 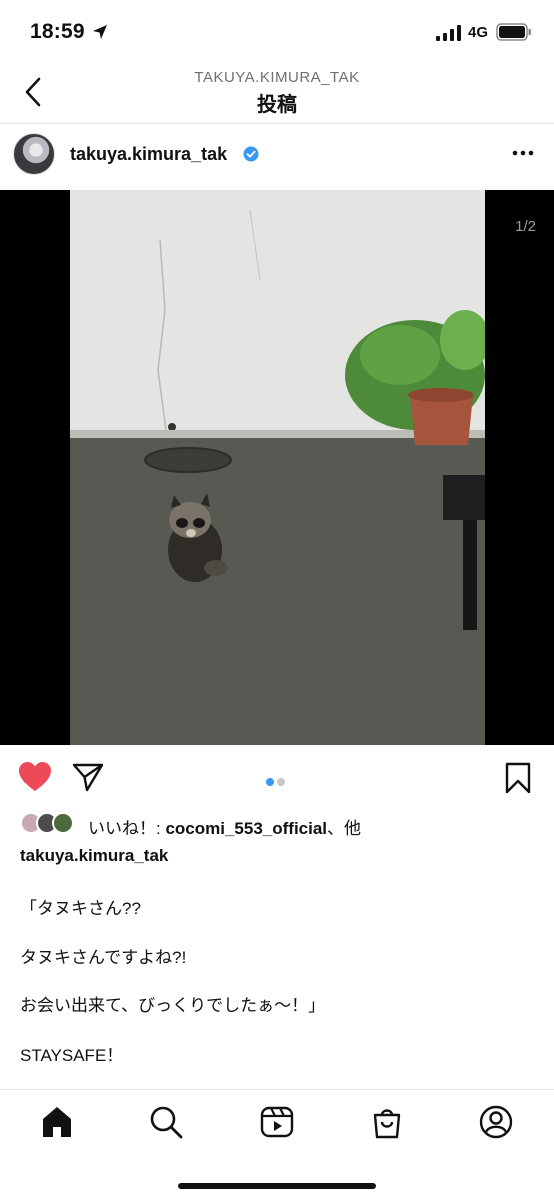 I want to click on location-arrow-icon, so click(x=100, y=32).